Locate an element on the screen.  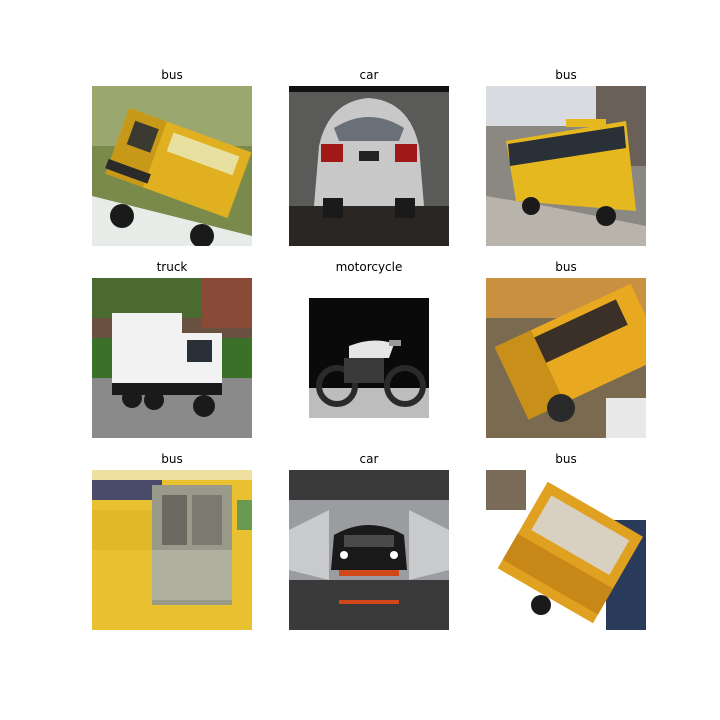
tile-label-5: motorcycle is located at coordinates (369, 267).